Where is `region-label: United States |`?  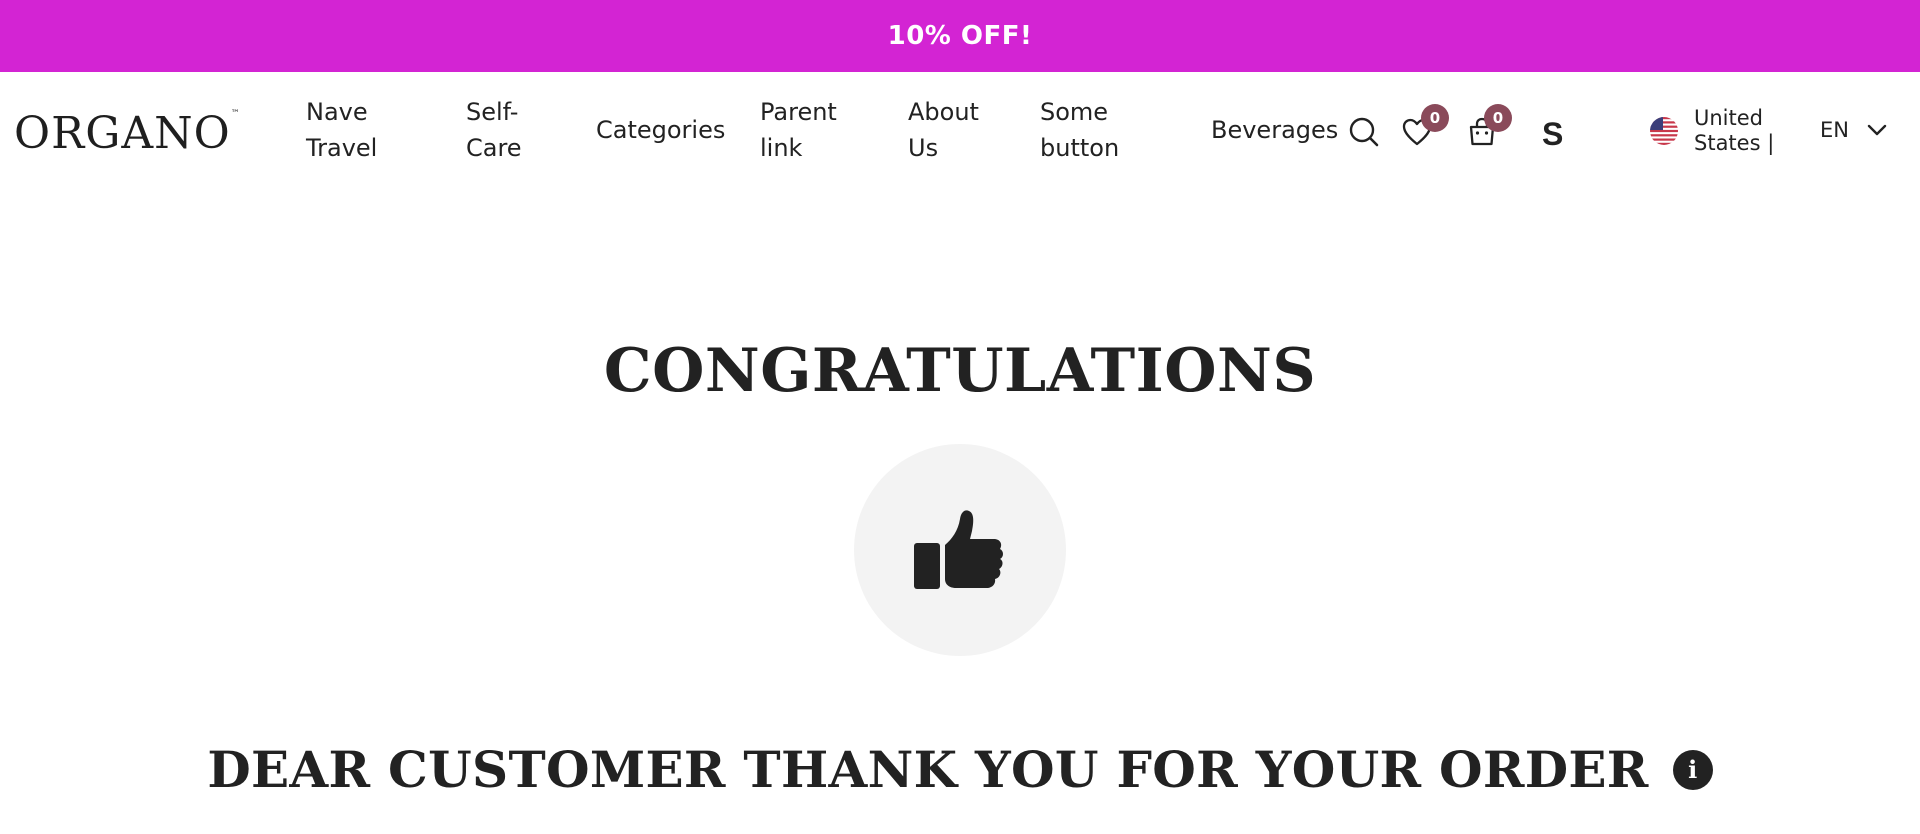 region-label: United States | is located at coordinates (1744, 131).